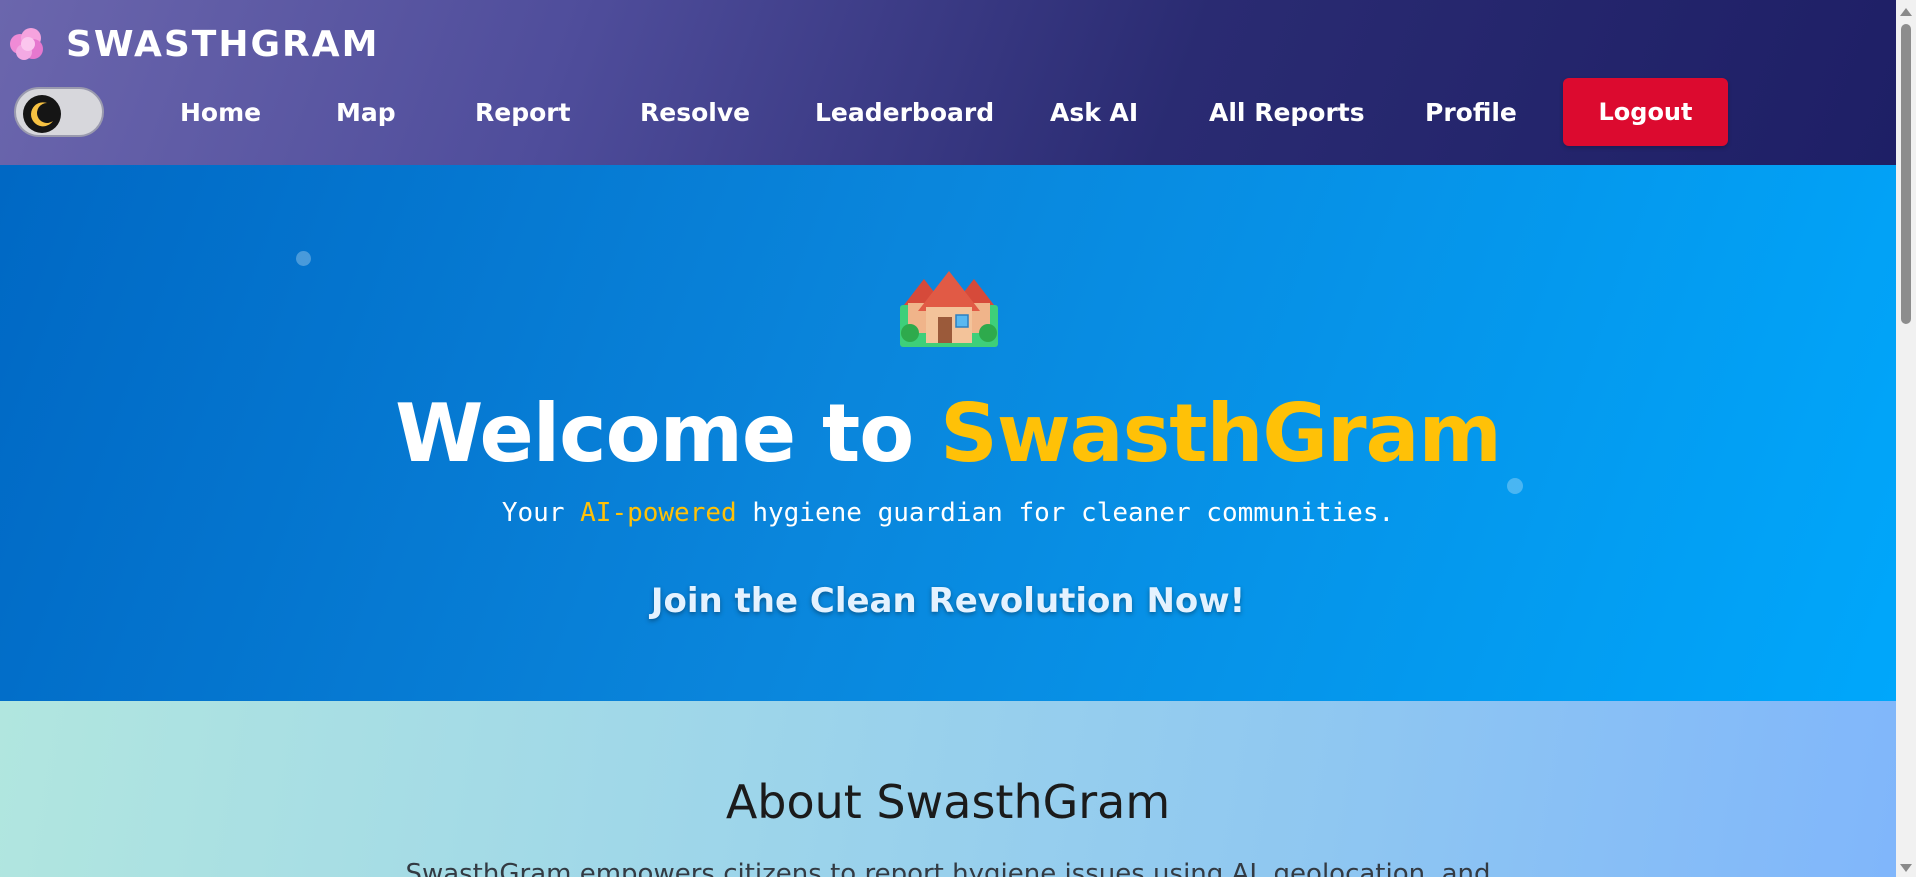  I want to click on moon-icon, so click(42, 114).